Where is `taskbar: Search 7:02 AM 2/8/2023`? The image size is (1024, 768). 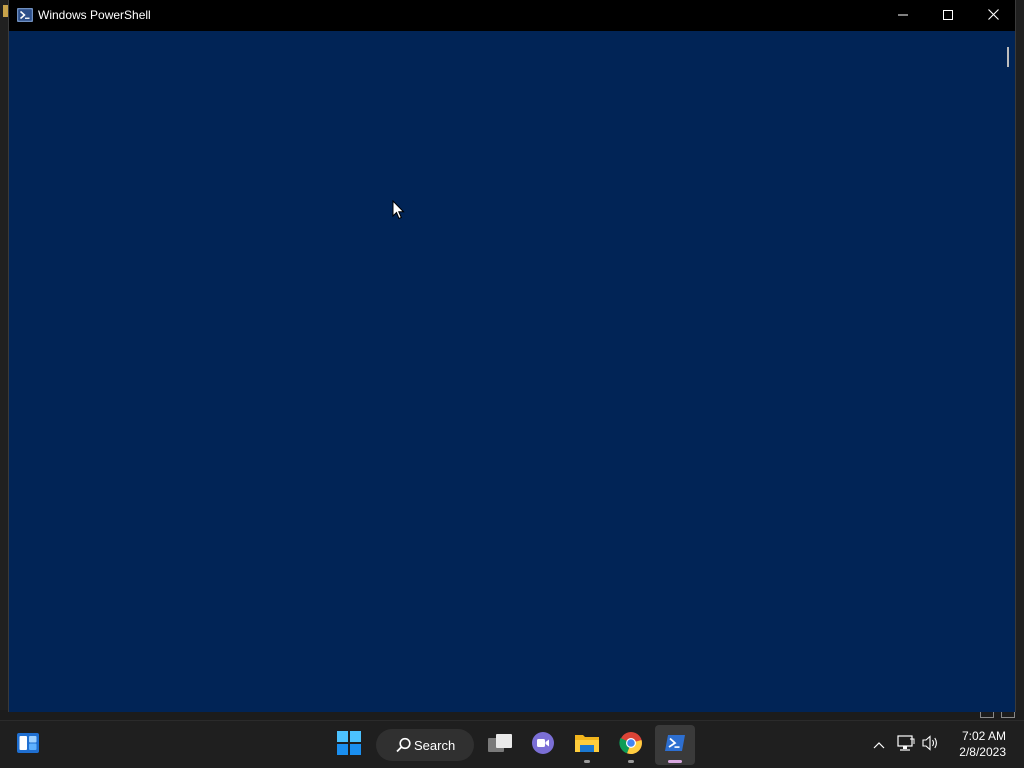
taskbar: Search 7:02 AM 2/8/2023 is located at coordinates (512, 744).